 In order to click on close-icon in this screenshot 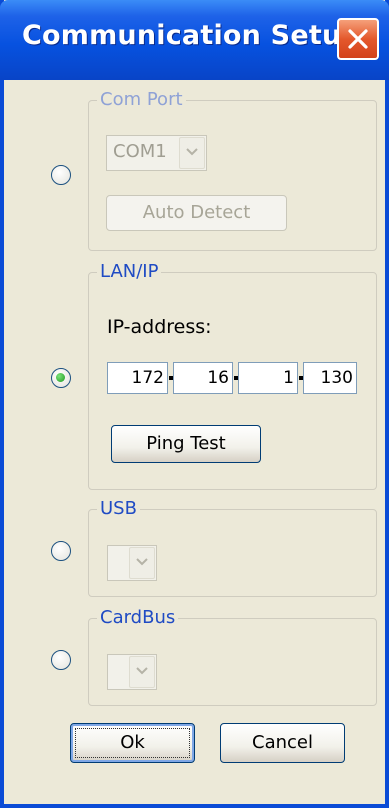, I will do `click(358, 39)`.